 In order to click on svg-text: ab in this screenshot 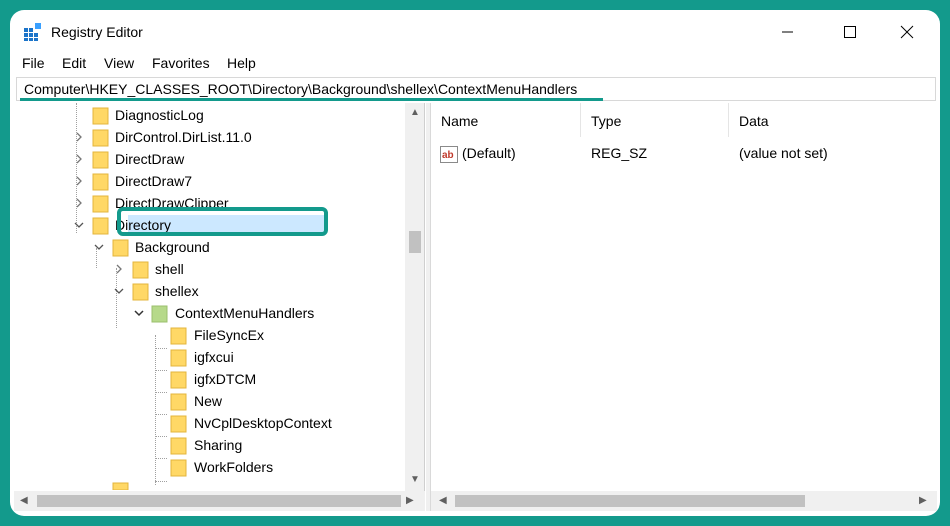, I will do `click(448, 155)`.